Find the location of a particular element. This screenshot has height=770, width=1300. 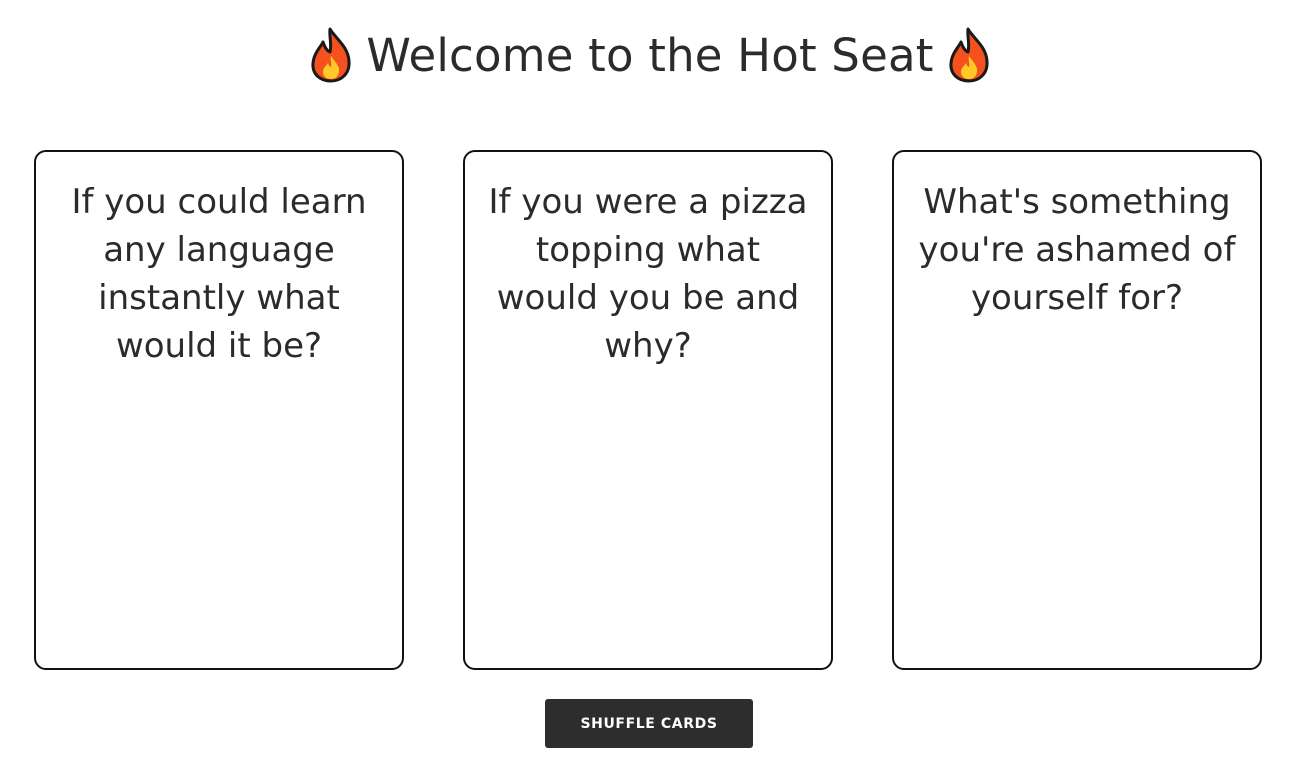

page-header: Welcome to the Hot Seat is located at coordinates (650, 55).